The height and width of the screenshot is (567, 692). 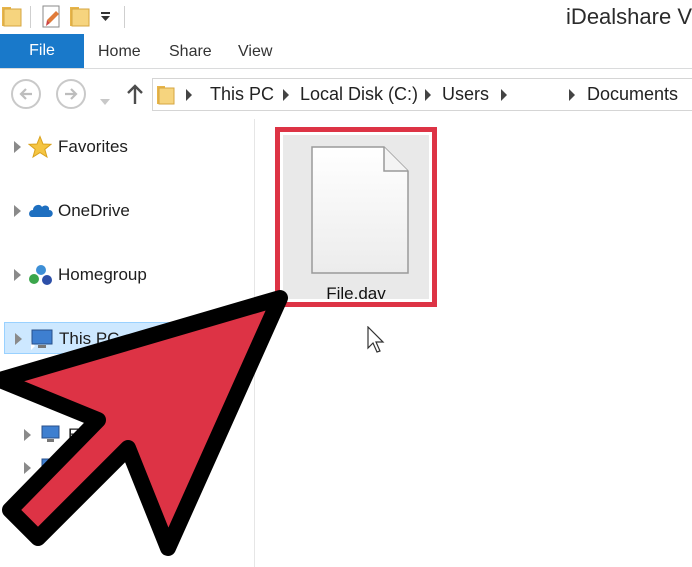 What do you see at coordinates (356, 293) in the screenshot?
I see `file-name: File.dav` at bounding box center [356, 293].